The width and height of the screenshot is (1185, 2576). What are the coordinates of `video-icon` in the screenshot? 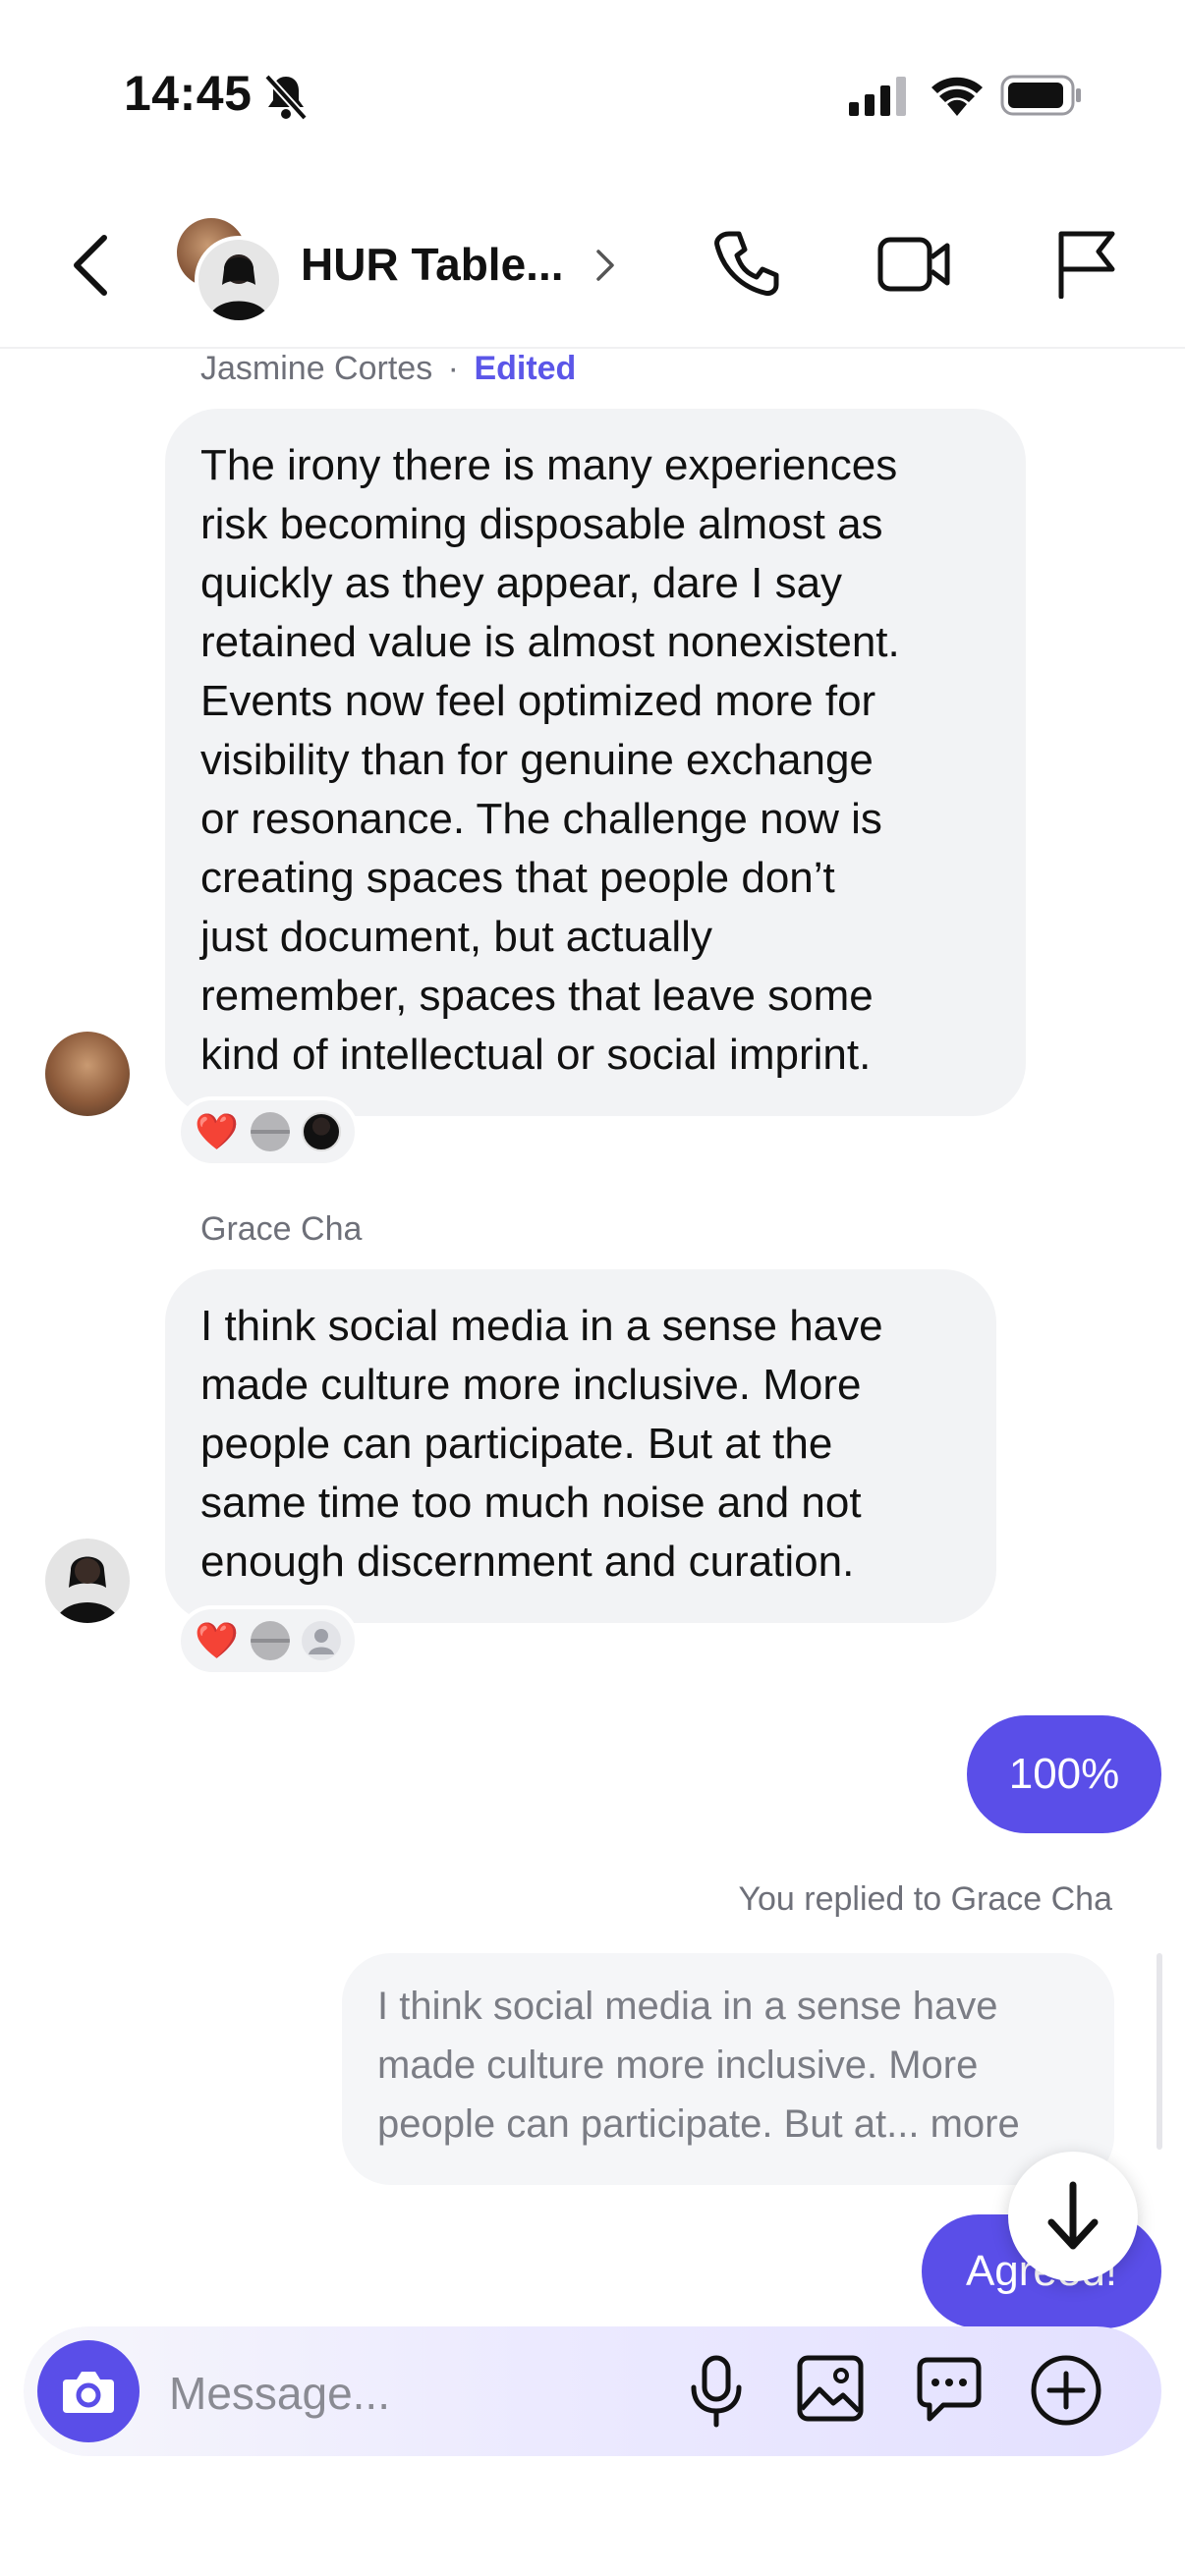 It's located at (914, 263).